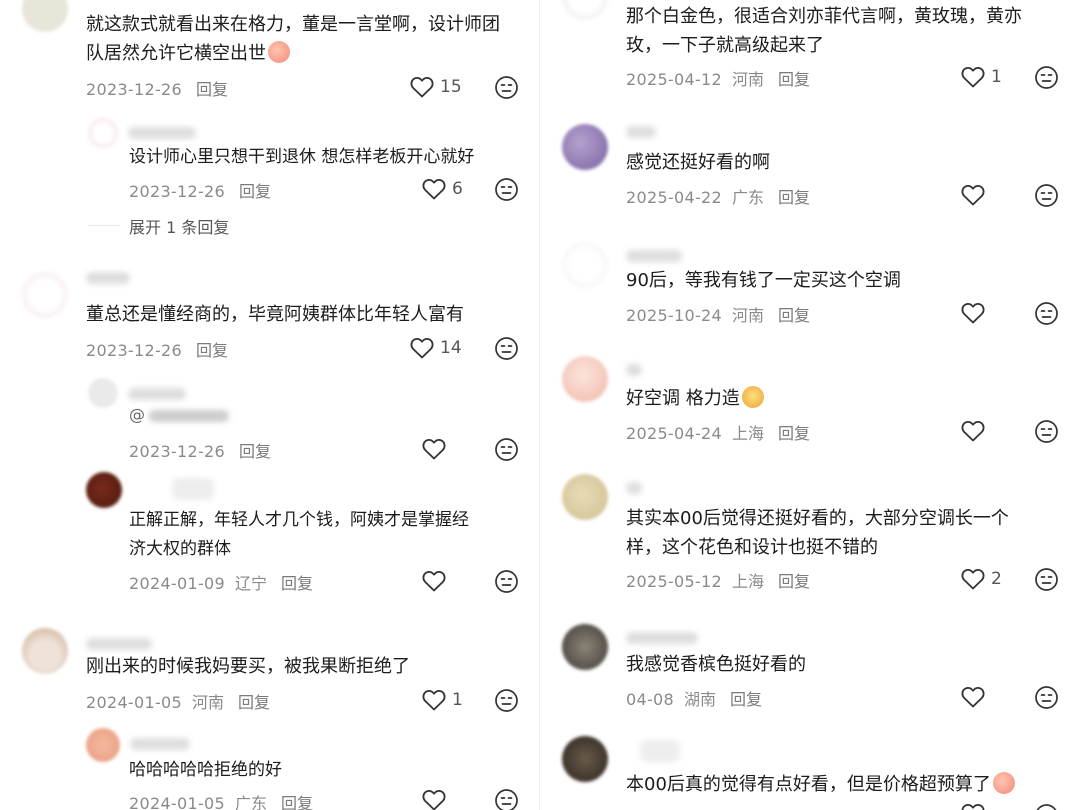 The height and width of the screenshot is (810, 1080). What do you see at coordinates (674, 433) in the screenshot?
I see `comment-date: 2025-04-24` at bounding box center [674, 433].